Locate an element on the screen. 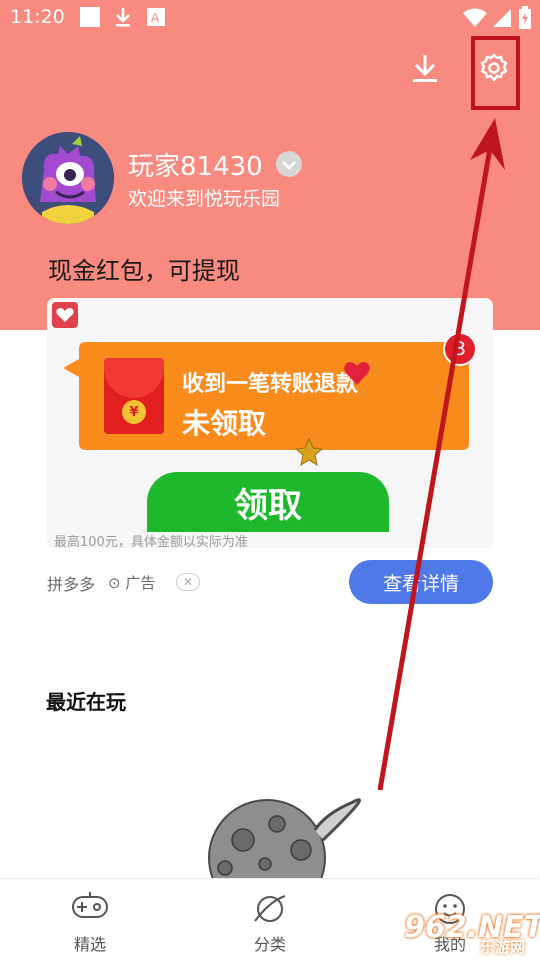 This screenshot has width=540, height=960. svg-text: A is located at coordinates (155, 18).